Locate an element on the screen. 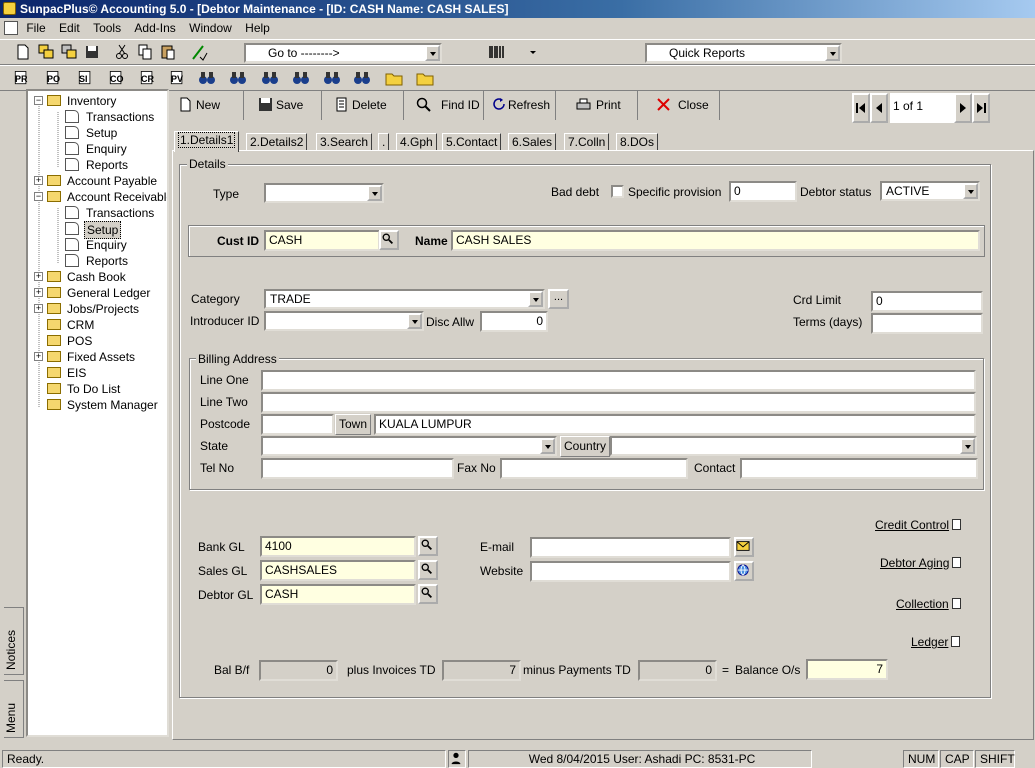 The image size is (1035, 768). collection-link: Collection is located at coordinates (928, 604).